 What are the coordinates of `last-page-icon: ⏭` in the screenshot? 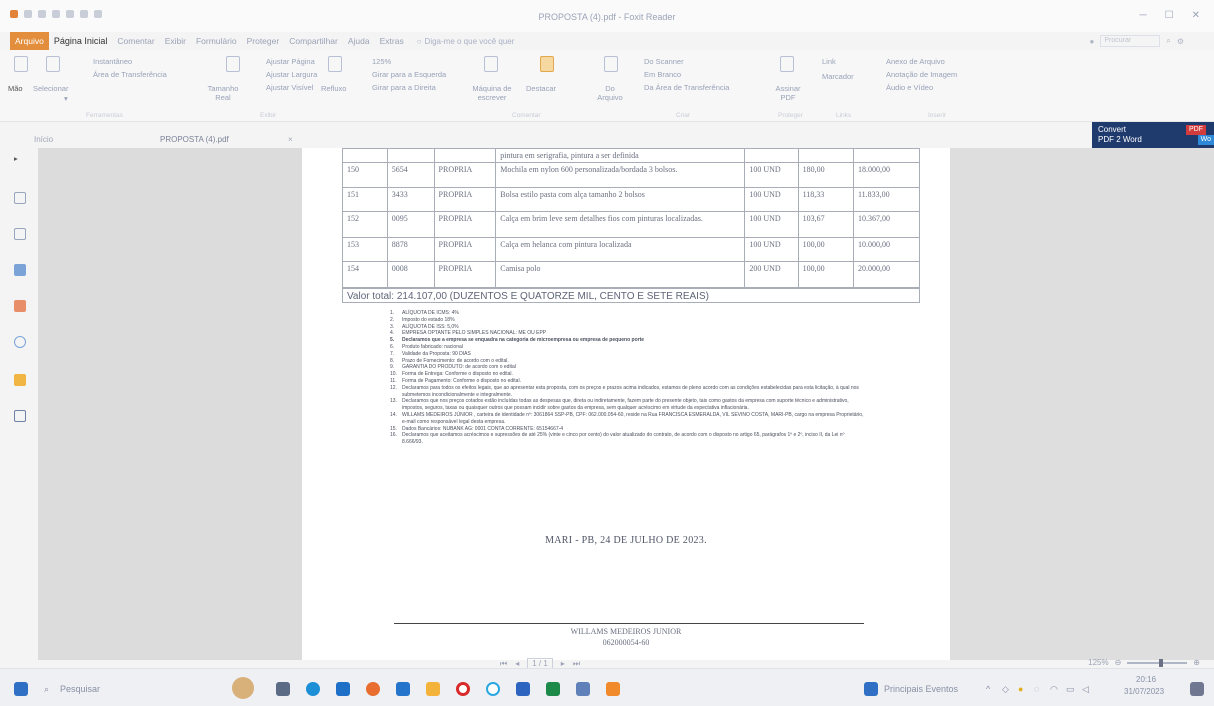 It's located at (576, 664).